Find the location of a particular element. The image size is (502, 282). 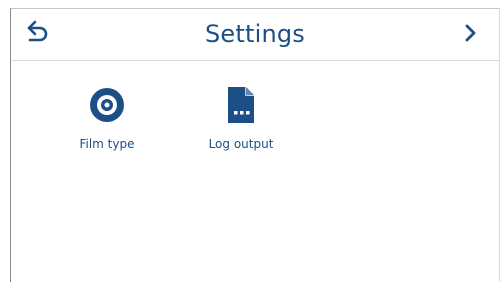

chevron-right-icon is located at coordinates (471, 35).